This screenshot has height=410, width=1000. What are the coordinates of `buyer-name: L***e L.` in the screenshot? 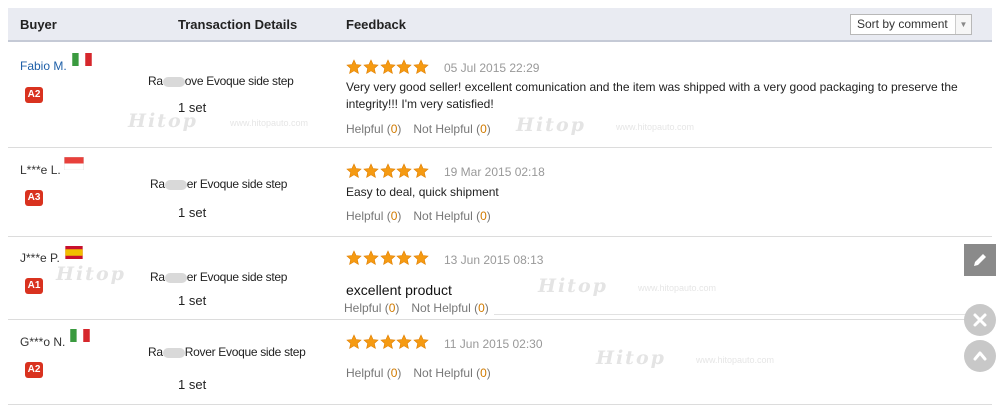 It's located at (40, 170).